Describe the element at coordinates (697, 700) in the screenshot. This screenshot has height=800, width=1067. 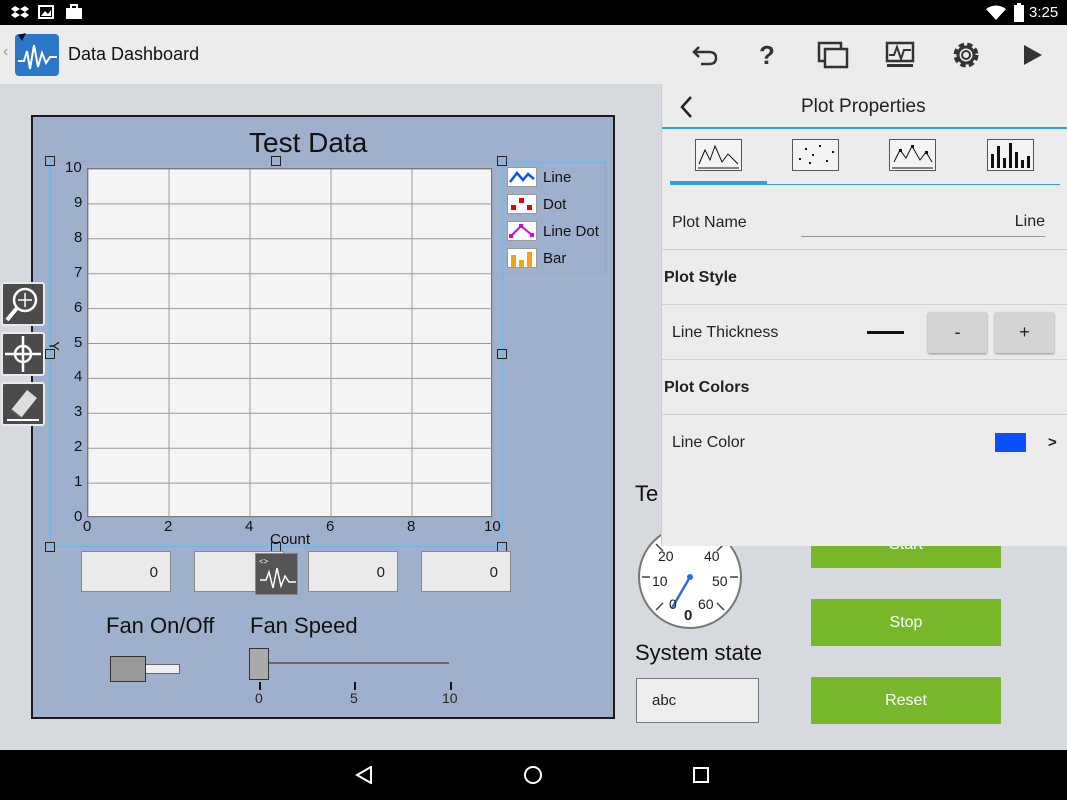
I see `system-state-field: abc` at that location.